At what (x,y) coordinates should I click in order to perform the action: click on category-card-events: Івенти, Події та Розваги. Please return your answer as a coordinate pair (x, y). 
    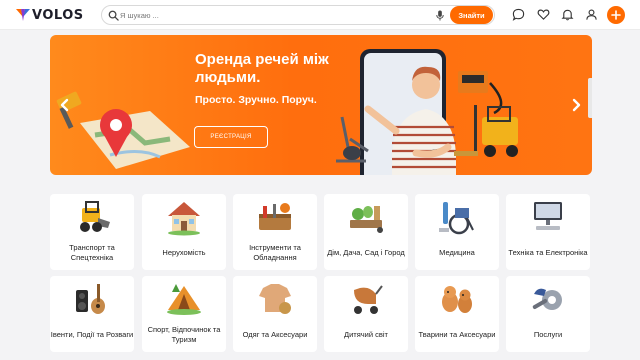
    Looking at the image, I should click on (92, 314).